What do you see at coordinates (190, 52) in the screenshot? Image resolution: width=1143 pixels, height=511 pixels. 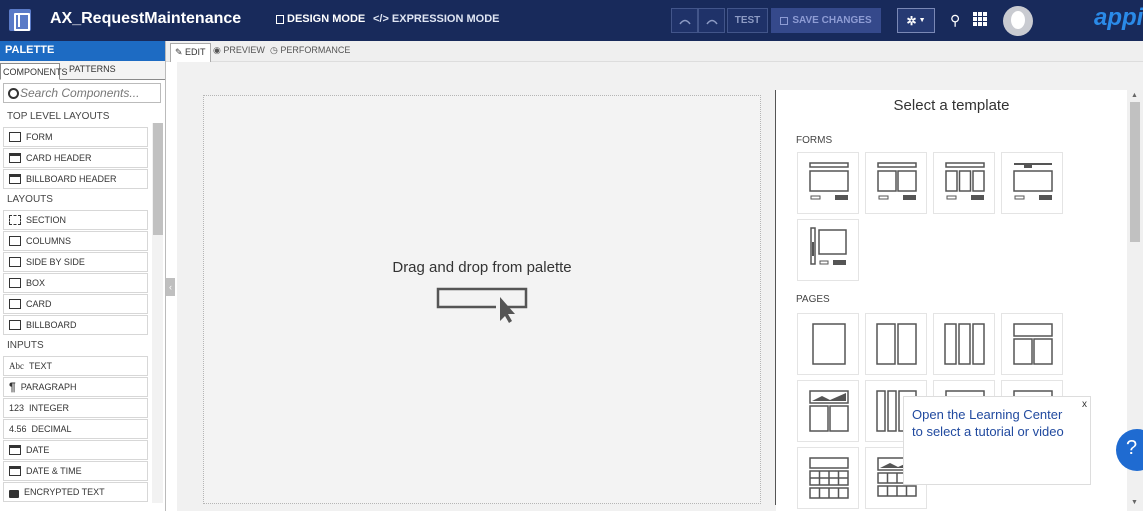 I see `tab-edit: ✎ EDIT` at bounding box center [190, 52].